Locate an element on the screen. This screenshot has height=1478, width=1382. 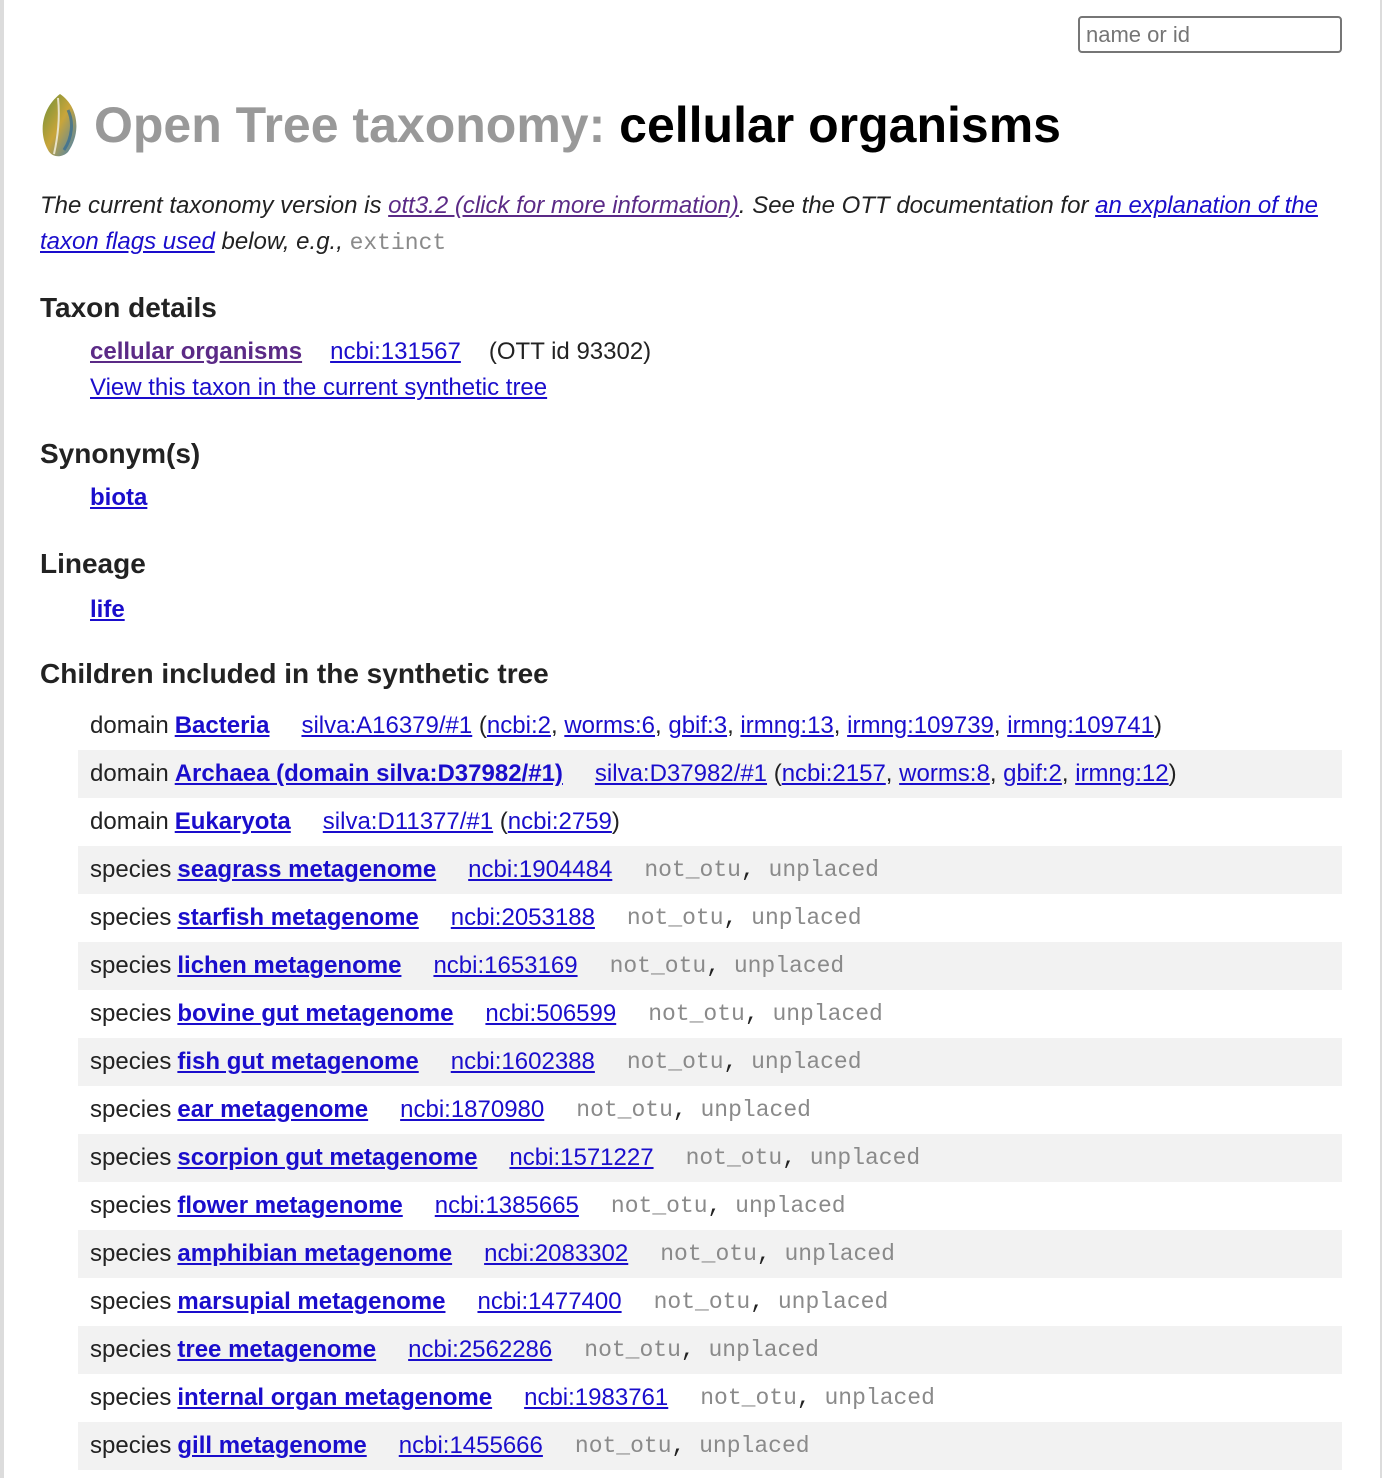
child-alt-source-link: ncbi:2759 is located at coordinates (560, 821).